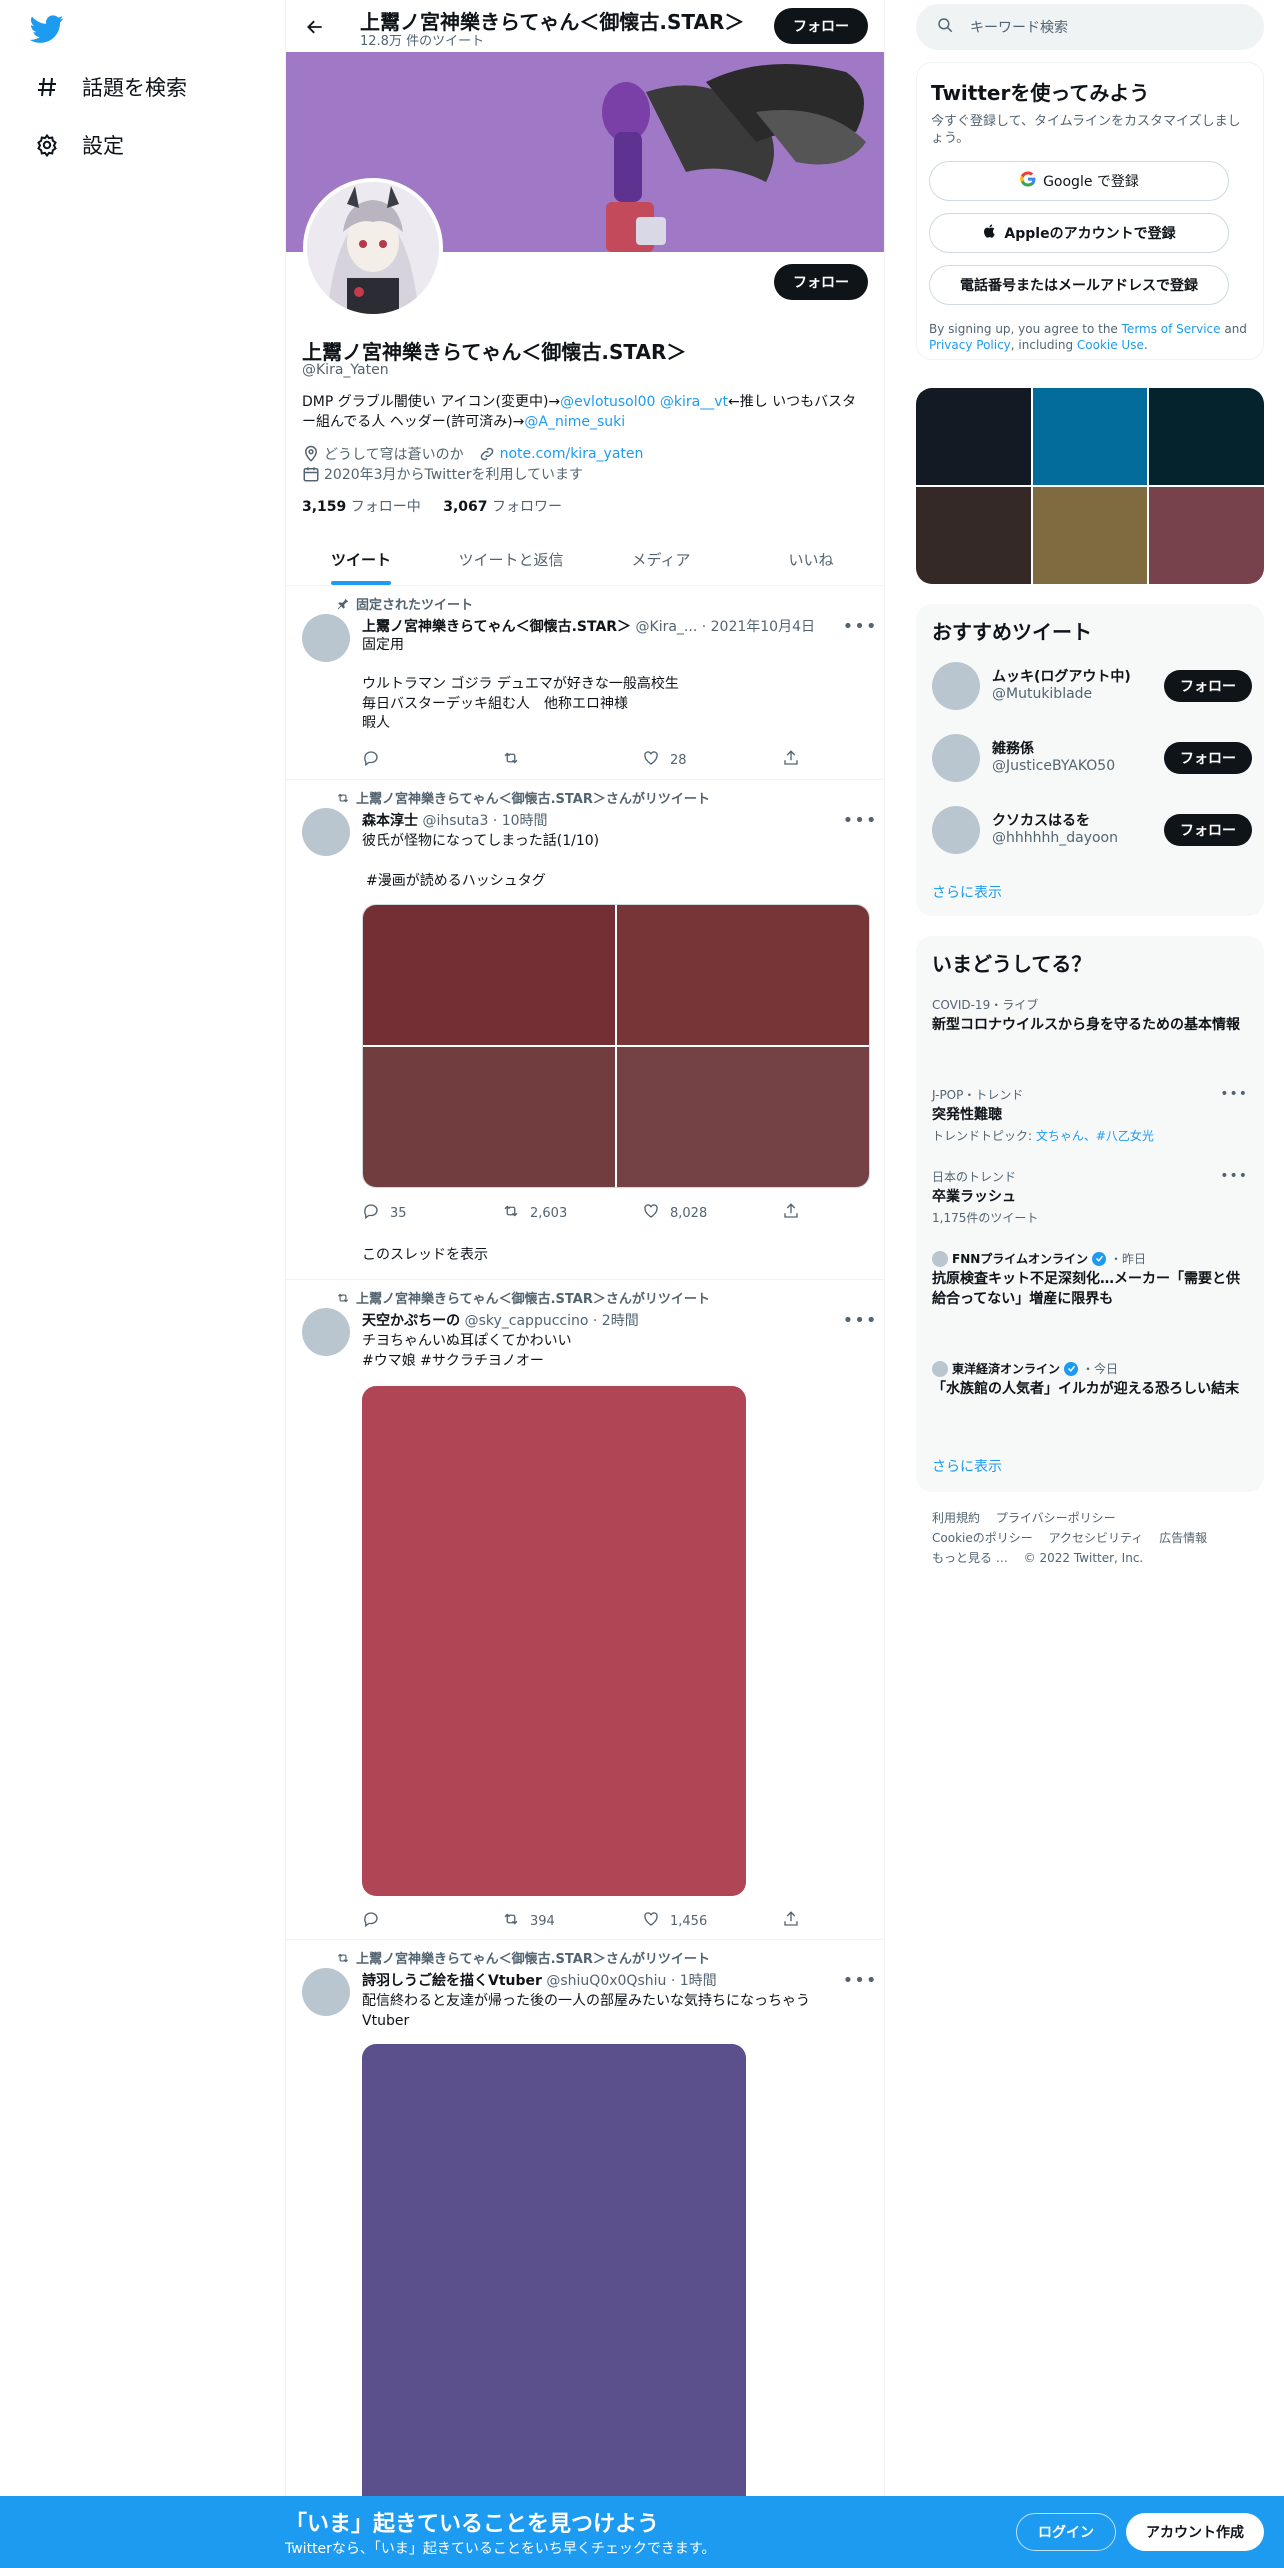 This screenshot has width=1284, height=2568. What do you see at coordinates (373, 248) in the screenshot?
I see `profile-avatar` at bounding box center [373, 248].